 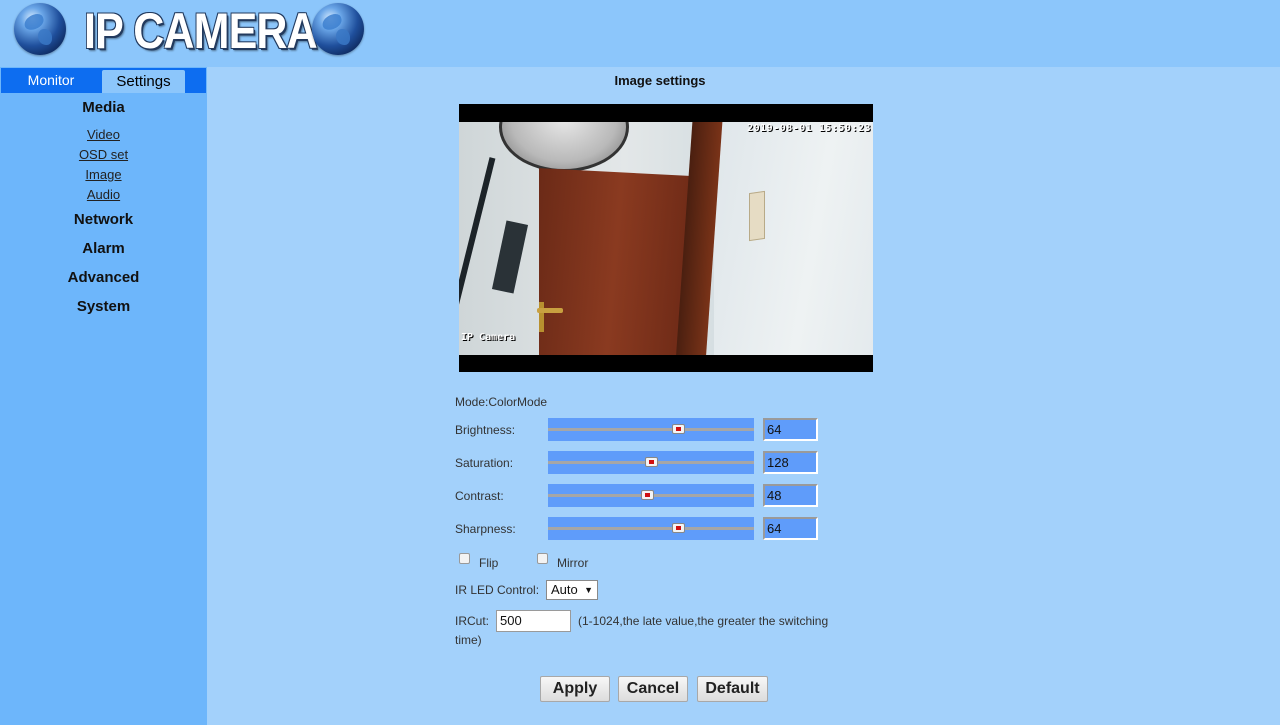 I want to click on sharpness-value-input: 64, so click(x=790, y=528).